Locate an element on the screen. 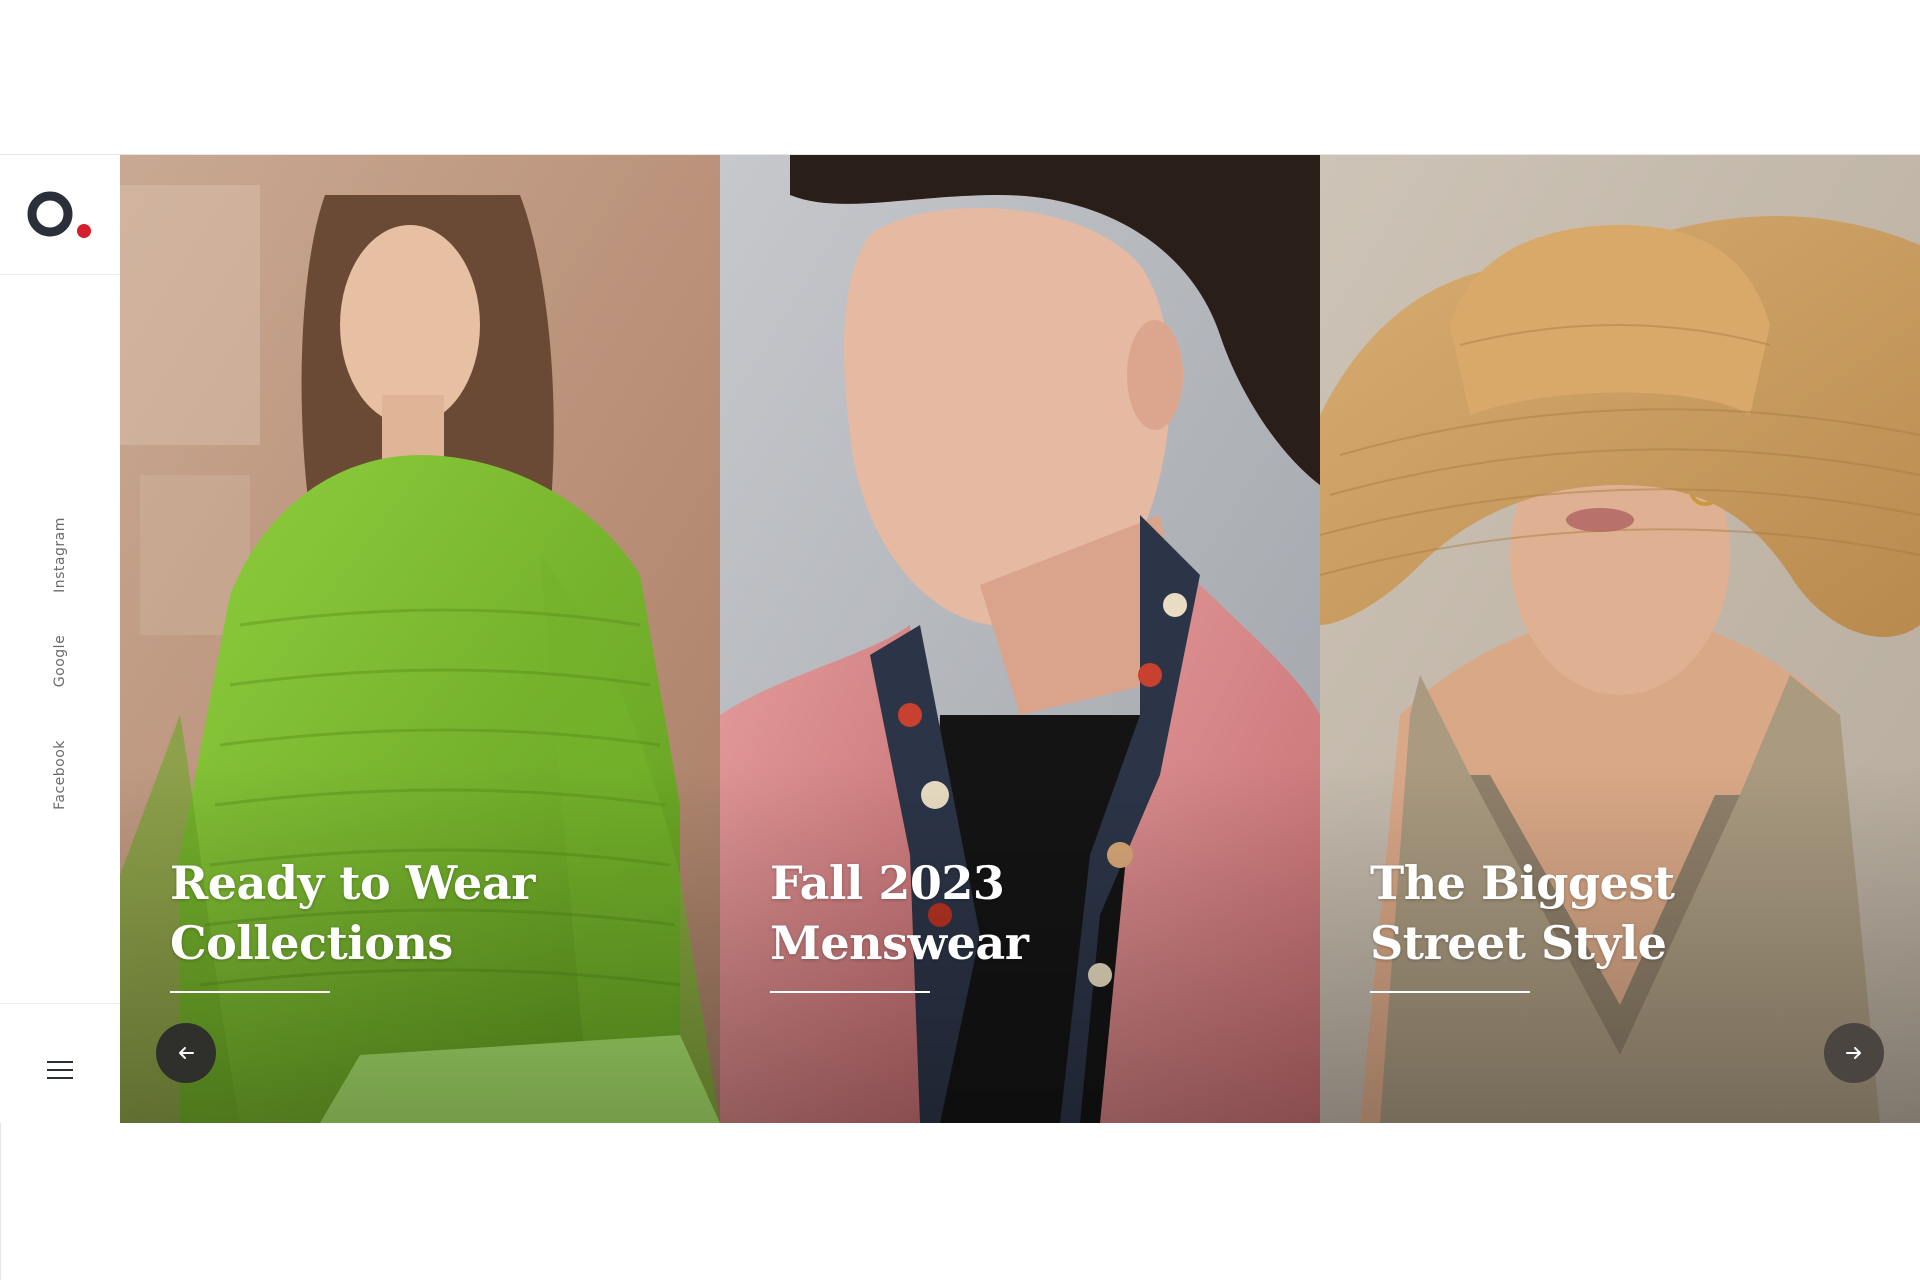 The height and width of the screenshot is (1280, 1920). slider-next-button is located at coordinates (1854, 1053).